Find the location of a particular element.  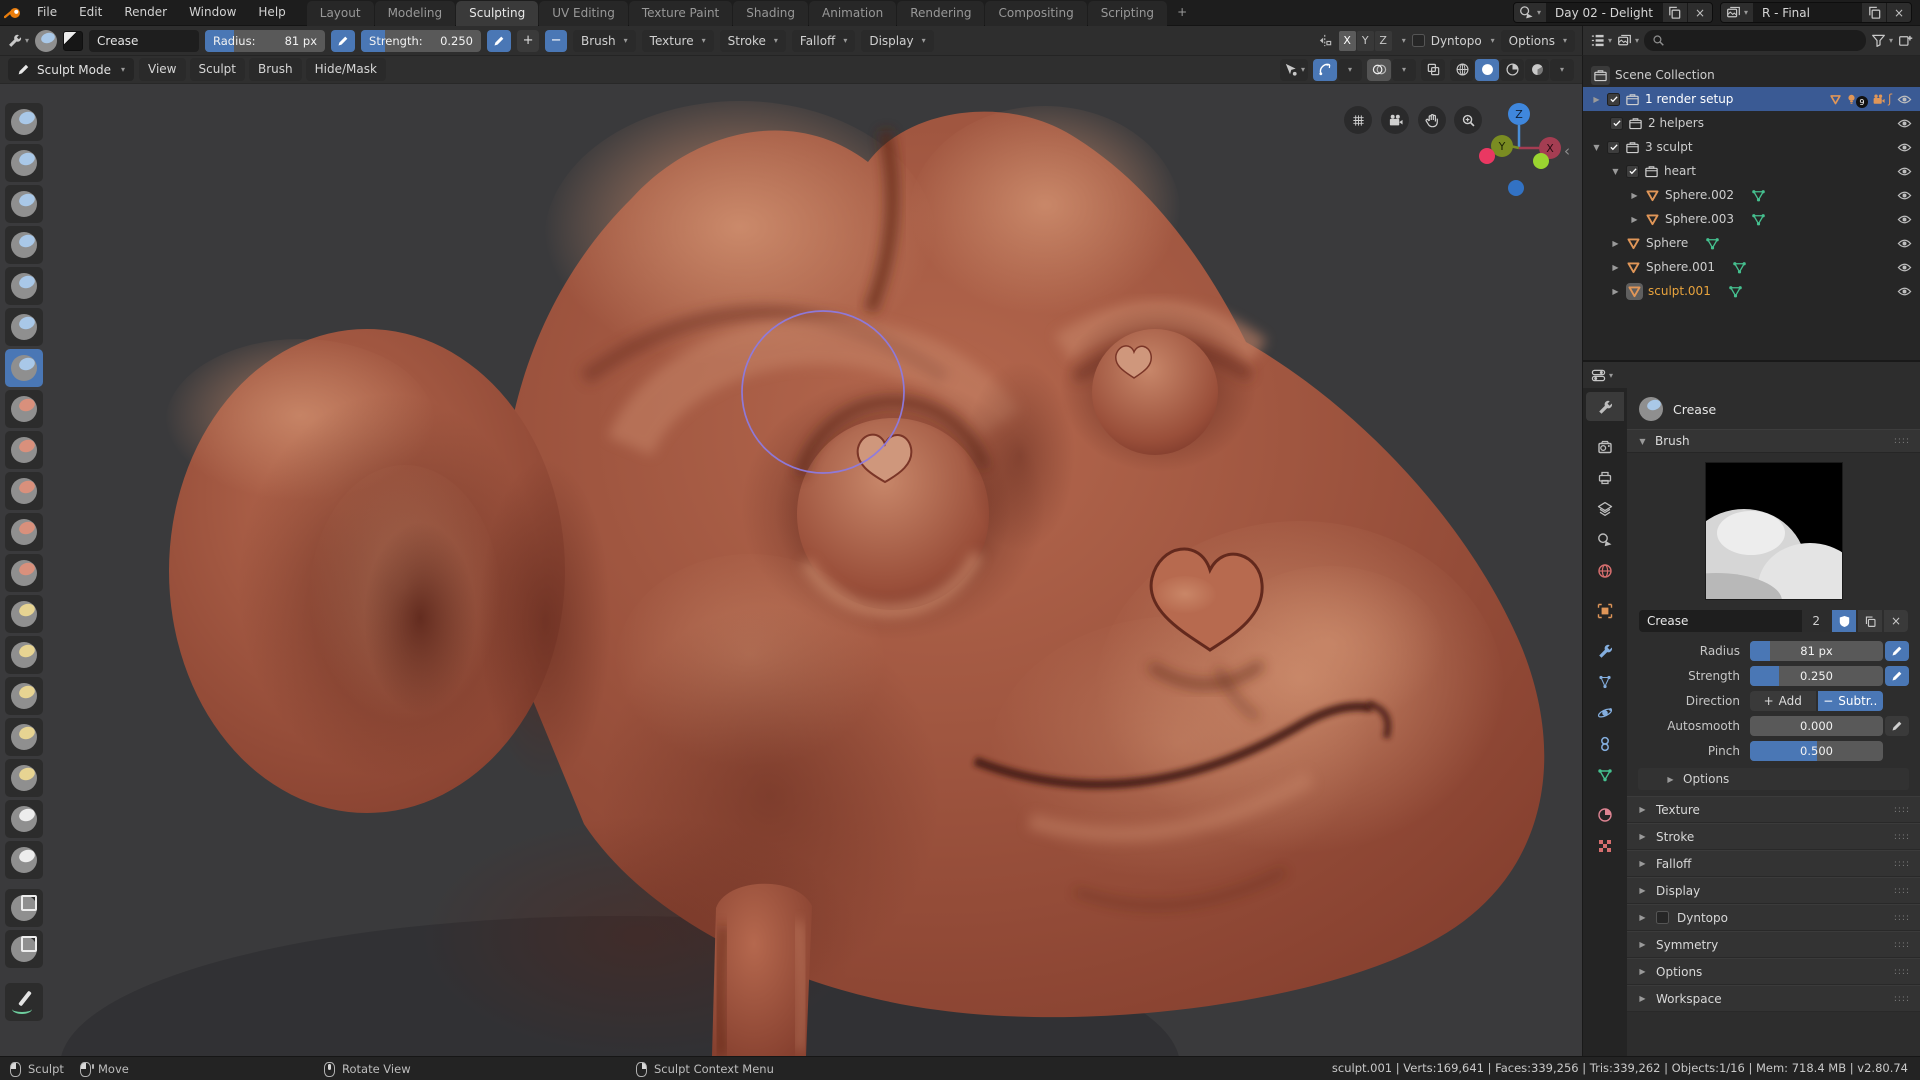

panel-checkbox is located at coordinates (1662, 917).